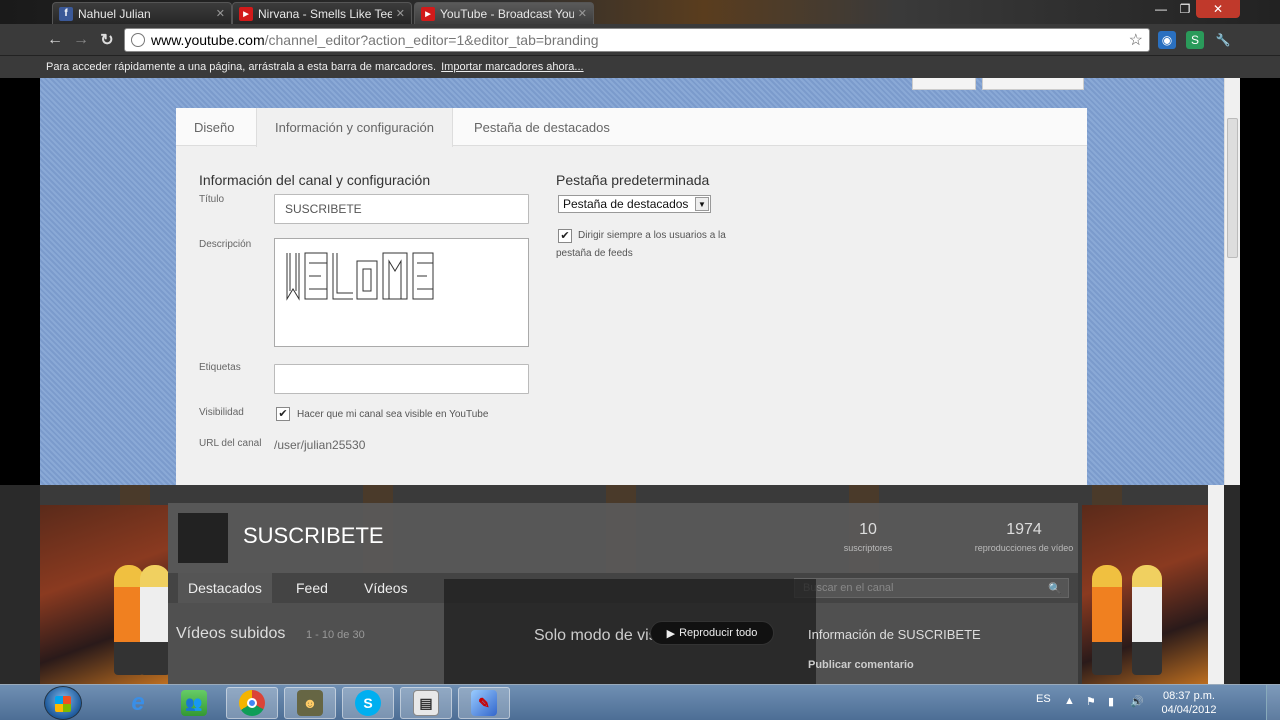 Image resolution: width=1280 pixels, height=720 pixels. What do you see at coordinates (1146, 595) in the screenshot?
I see `naruto-banner-right` at bounding box center [1146, 595].